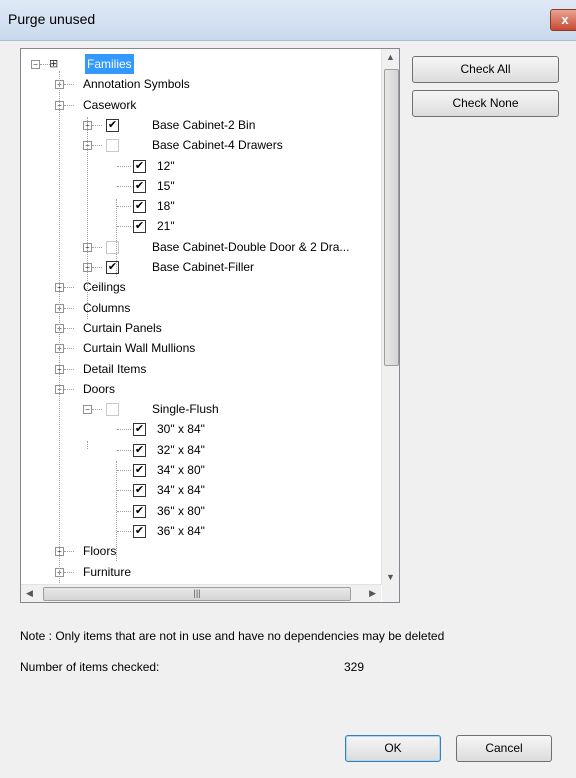 This screenshot has height=778, width=576. Describe the element at coordinates (115, 368) in the screenshot. I see `tree-item-label: Detail Items` at that location.